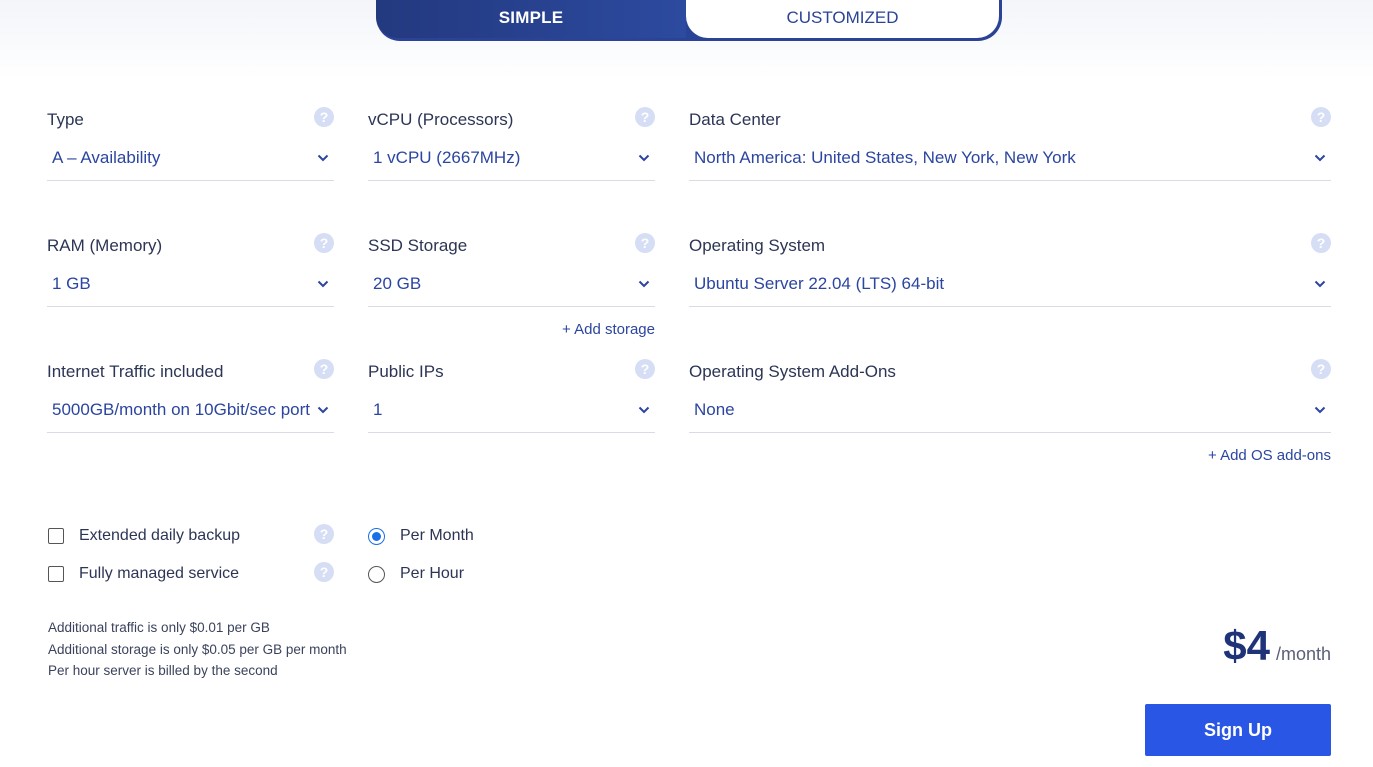 The image size is (1373, 767). I want to click on public-ips-field: Public IPs ? 1, so click(511, 400).